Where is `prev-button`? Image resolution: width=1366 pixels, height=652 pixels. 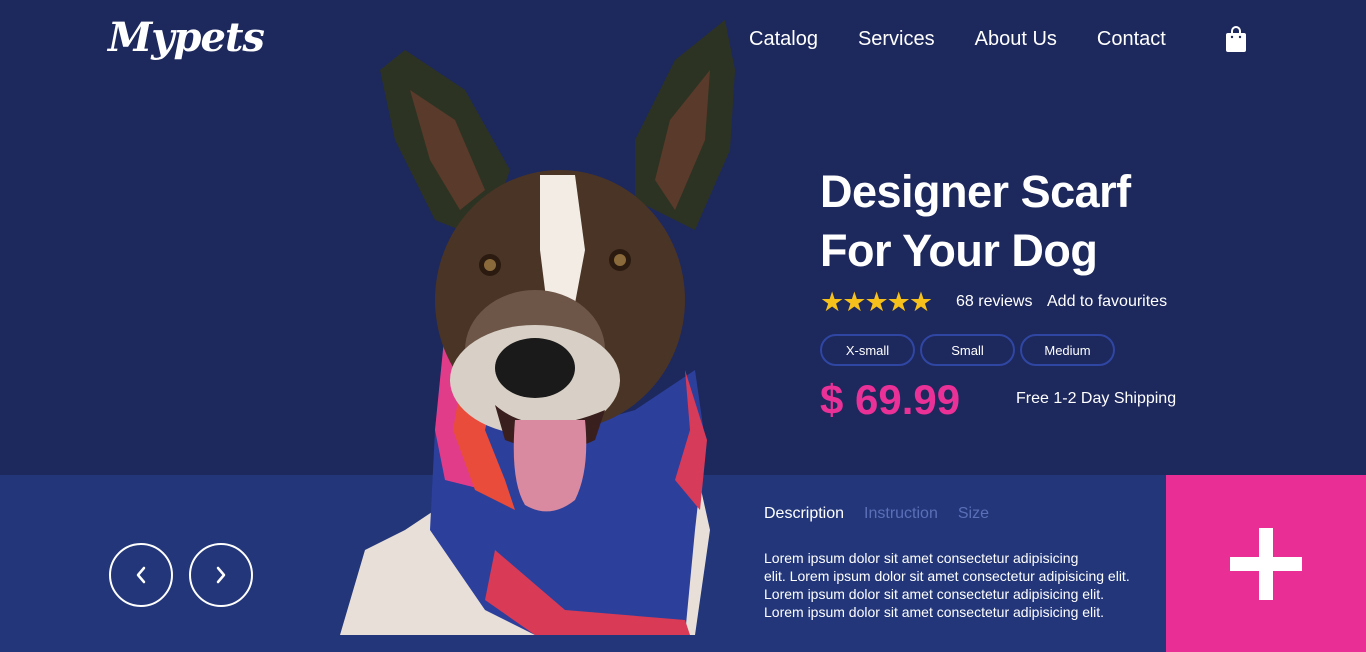
prev-button is located at coordinates (141, 575).